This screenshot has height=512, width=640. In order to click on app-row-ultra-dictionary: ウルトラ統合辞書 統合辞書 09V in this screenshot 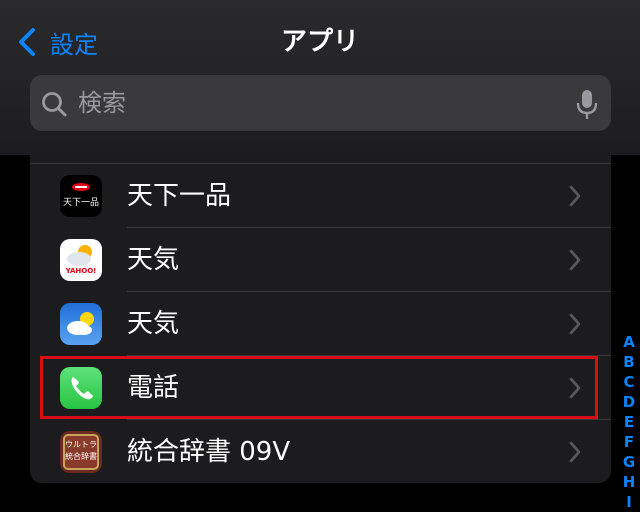, I will do `click(320, 451)`.